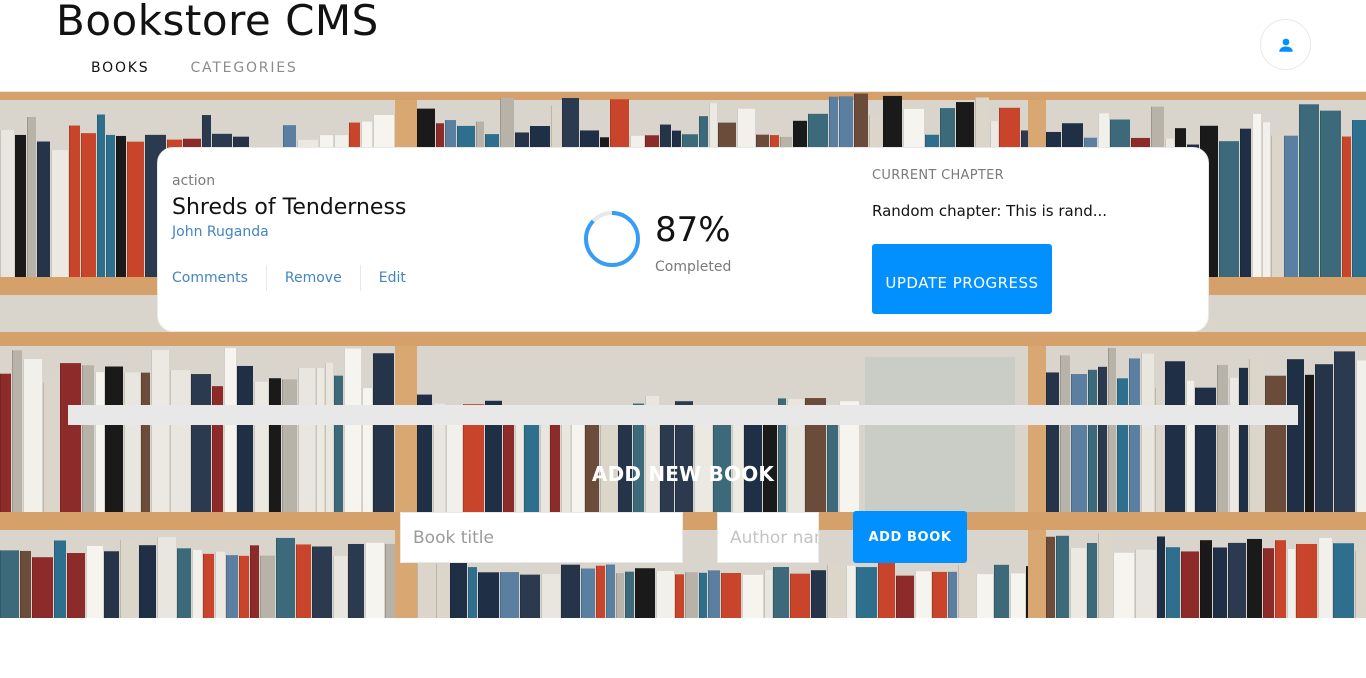  I want to click on book-actions: Comments Remove Edit, so click(289, 278).